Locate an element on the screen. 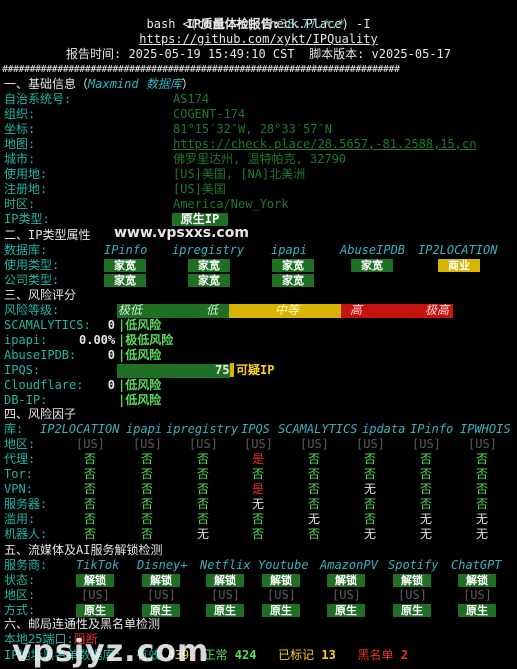 This screenshot has height=669, width=517. factor-row-label: VPN: is located at coordinates (18, 489).